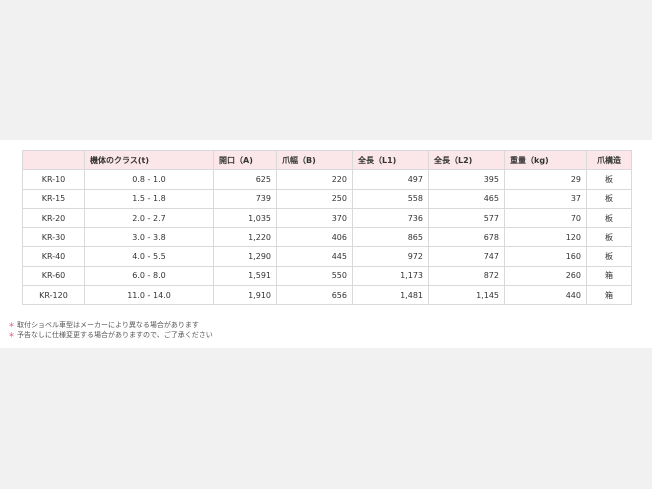 The width and height of the screenshot is (652, 489). What do you see at coordinates (149, 179) in the screenshot?
I see `cell-machine-class: 0.8 - 1.0` at bounding box center [149, 179].